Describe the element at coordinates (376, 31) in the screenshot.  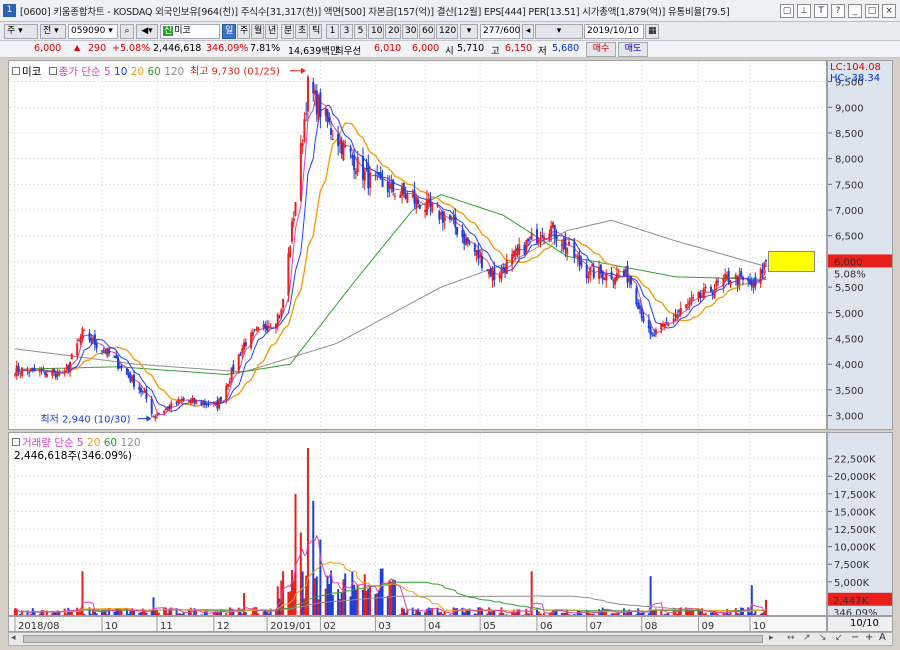
I see `minute-10: 10` at that location.